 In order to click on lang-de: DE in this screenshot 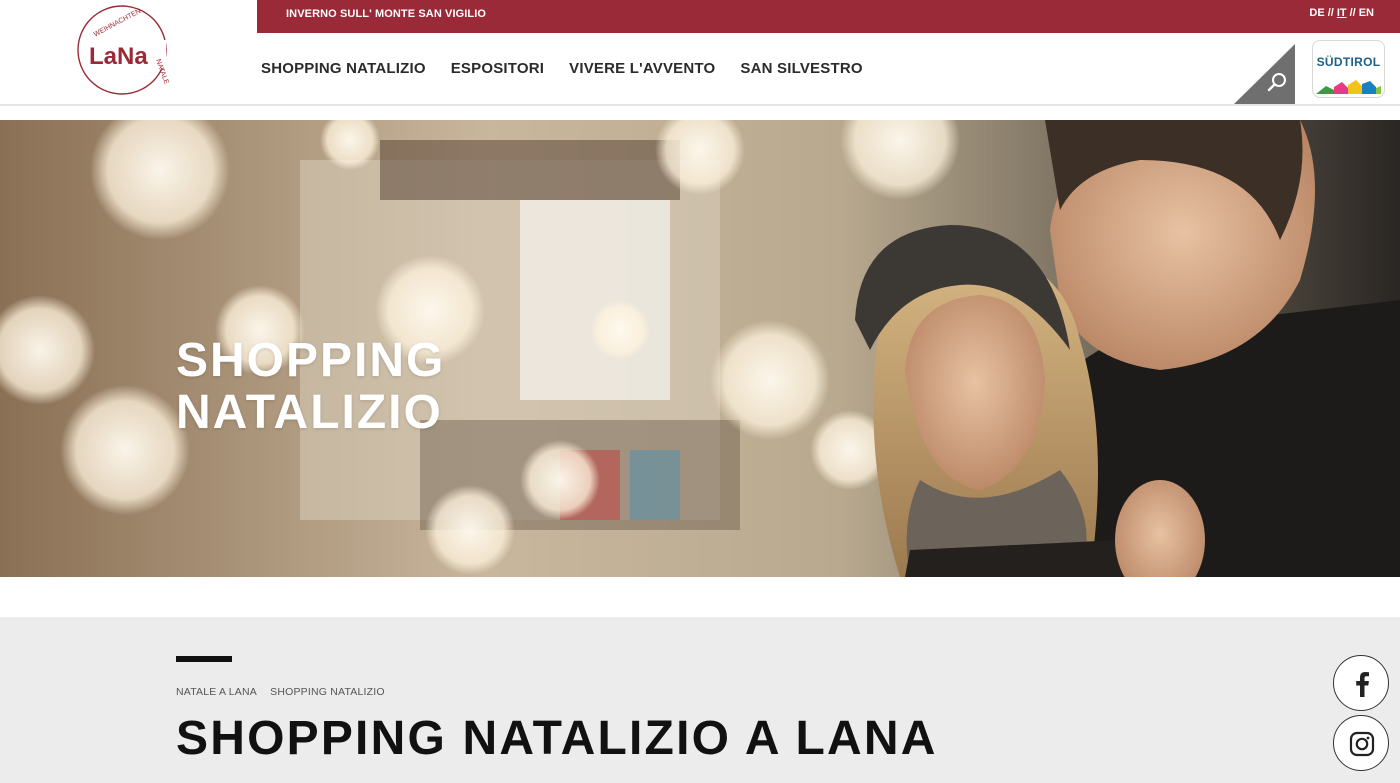, I will do `click(1316, 13)`.